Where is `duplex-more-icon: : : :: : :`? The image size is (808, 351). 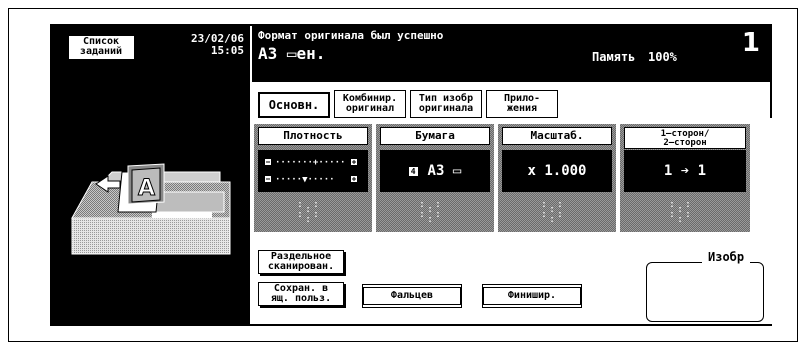
duplex-more-icon: : : :: : : is located at coordinates (681, 212).